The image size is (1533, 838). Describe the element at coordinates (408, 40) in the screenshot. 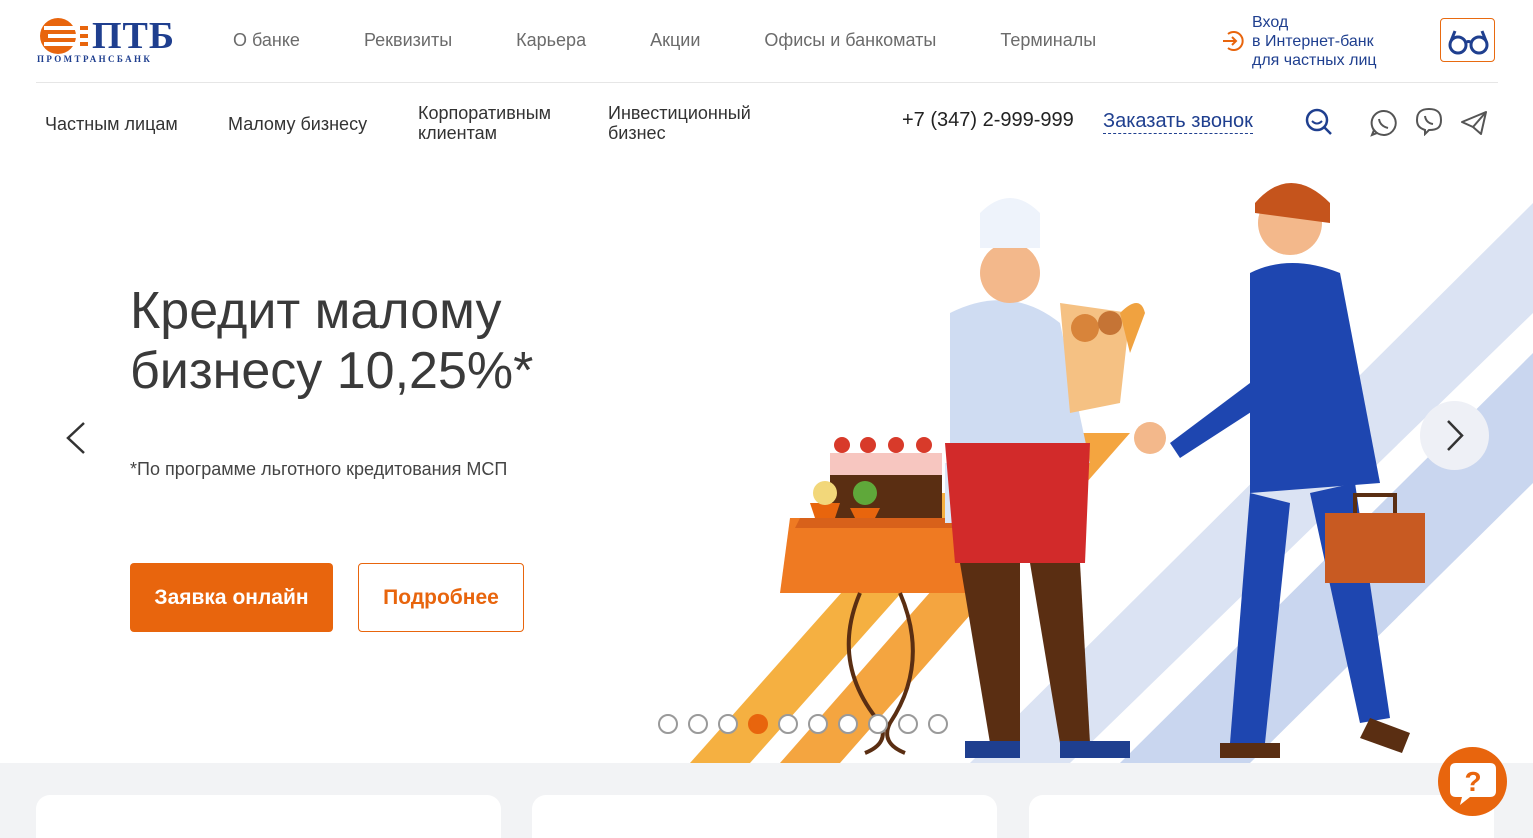

I see `nav-requisites: Реквизиты` at that location.